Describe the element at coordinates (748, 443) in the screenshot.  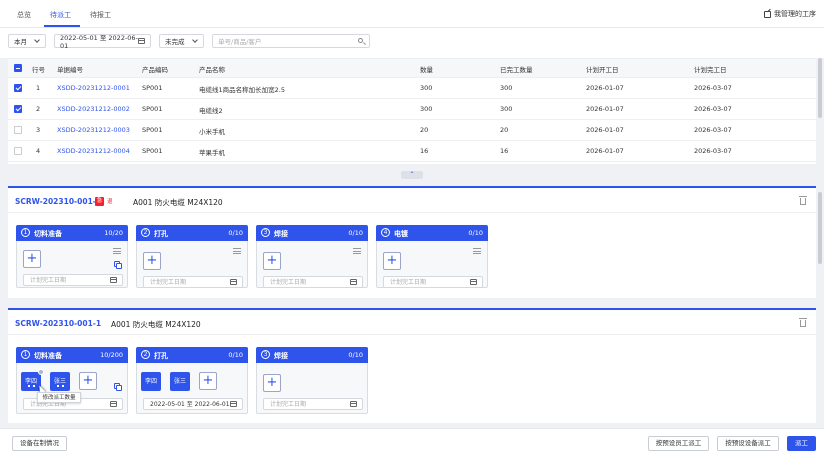
I see `dispatch-by-device-button: 按预设设备派工` at that location.